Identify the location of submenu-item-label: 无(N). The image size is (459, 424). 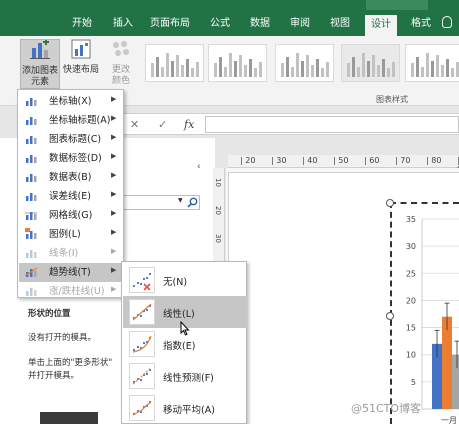
(175, 282).